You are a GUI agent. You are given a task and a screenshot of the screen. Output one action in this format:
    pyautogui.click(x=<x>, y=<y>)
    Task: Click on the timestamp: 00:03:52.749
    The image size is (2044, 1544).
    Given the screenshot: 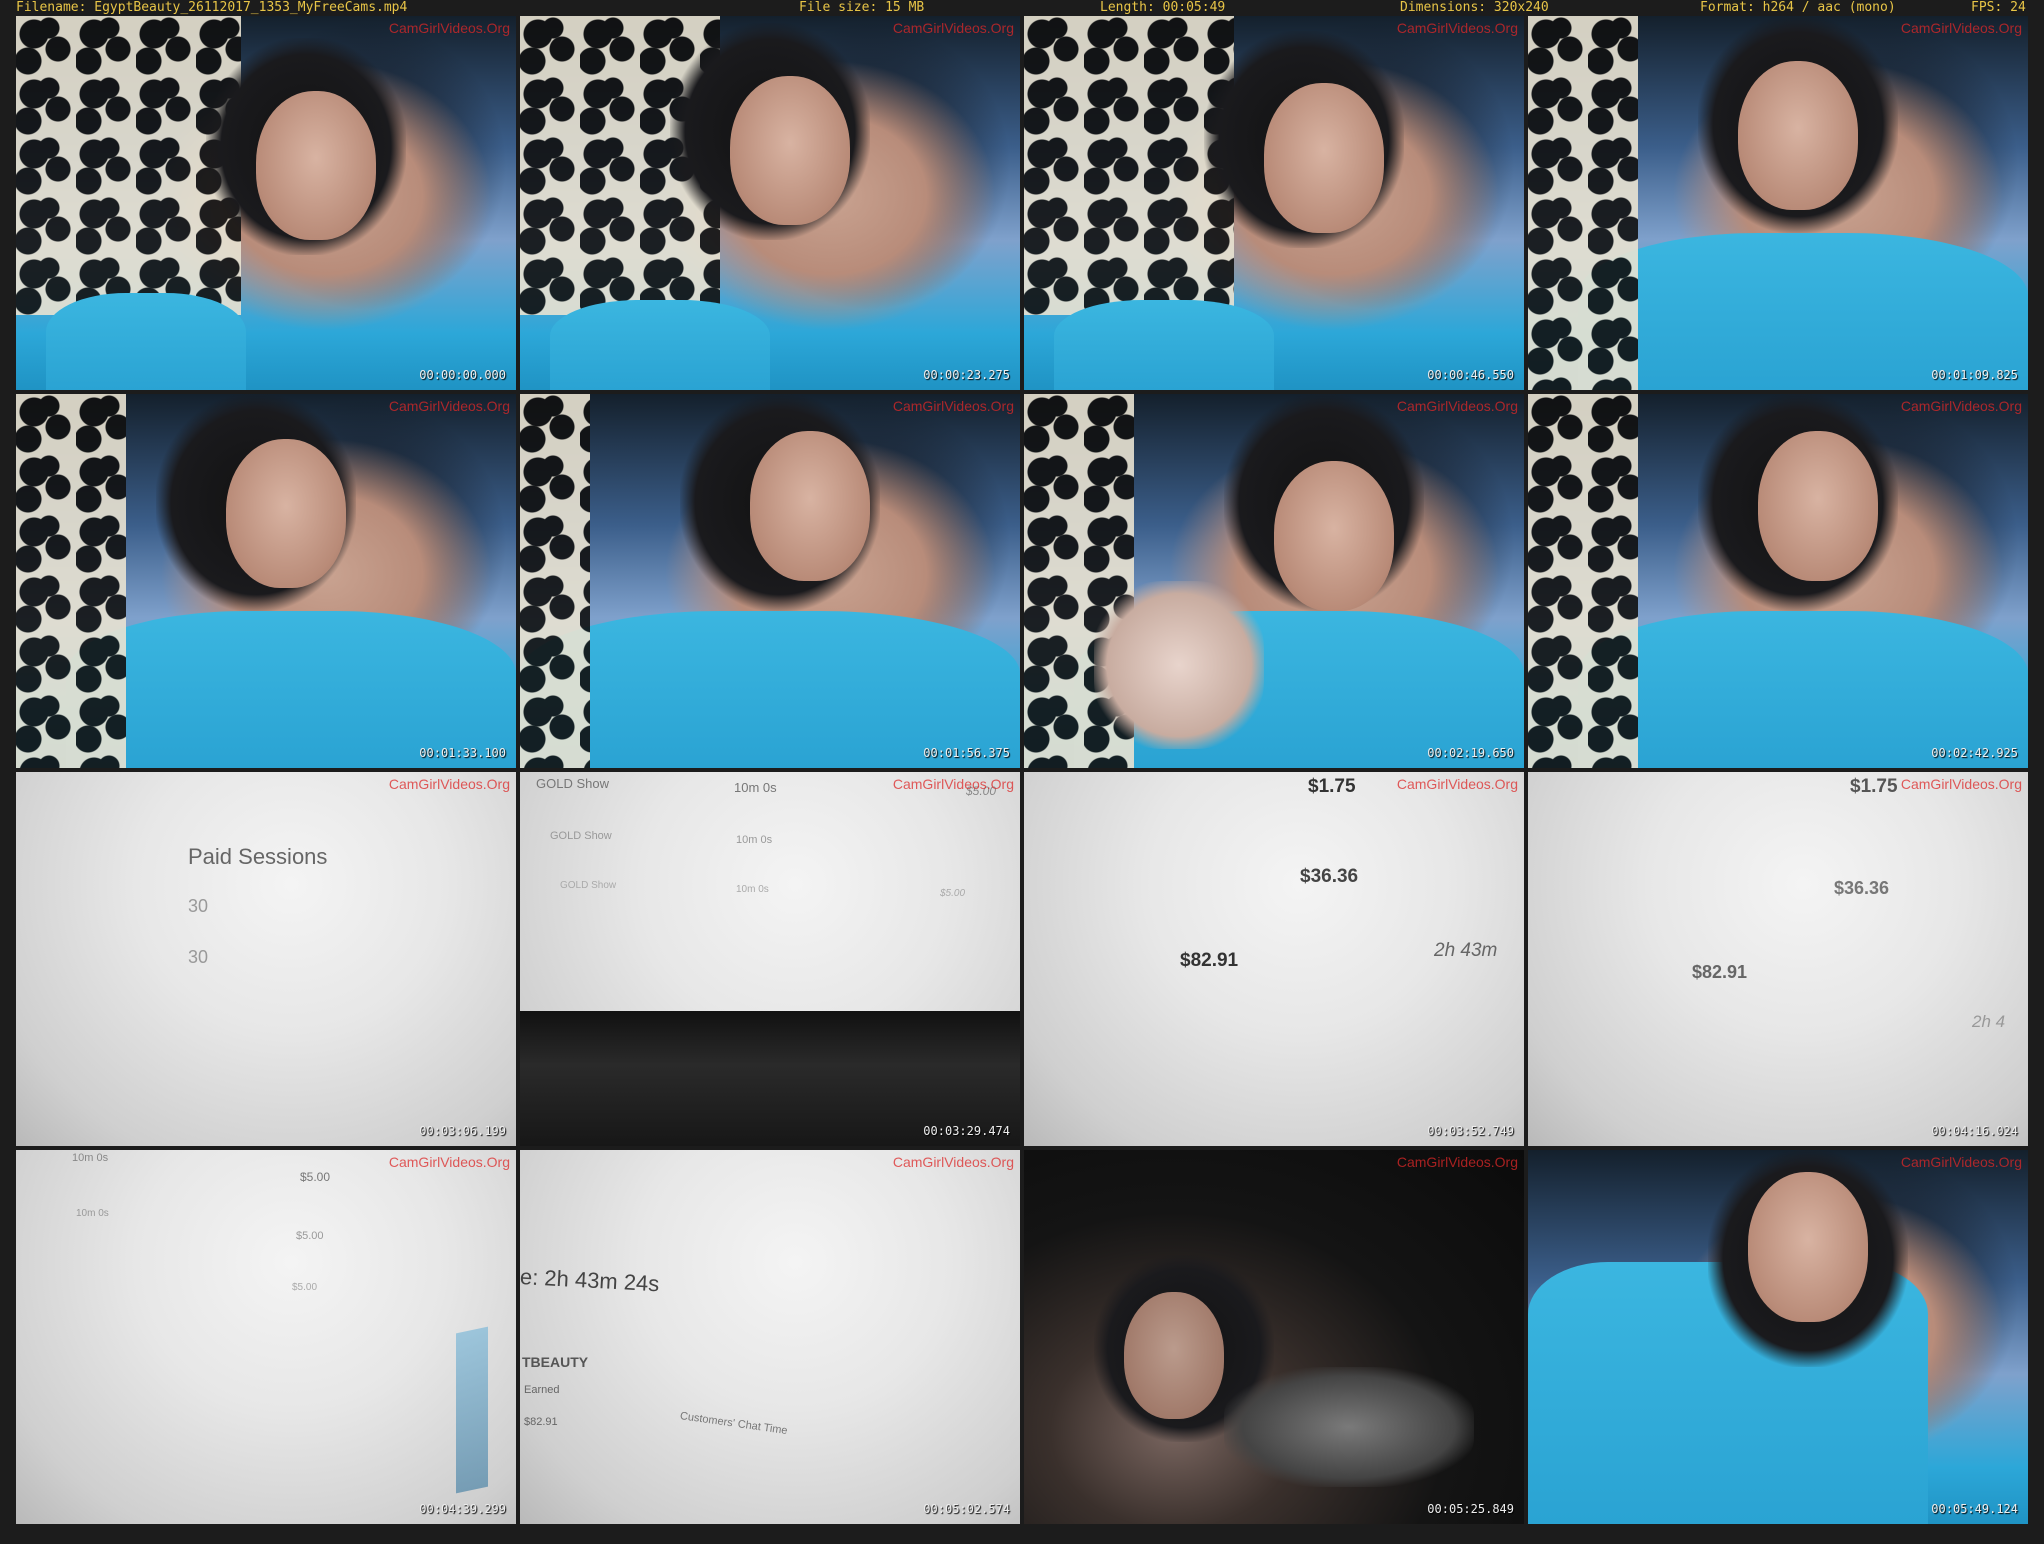 What is the action you would take?
    pyautogui.click(x=1470, y=1131)
    